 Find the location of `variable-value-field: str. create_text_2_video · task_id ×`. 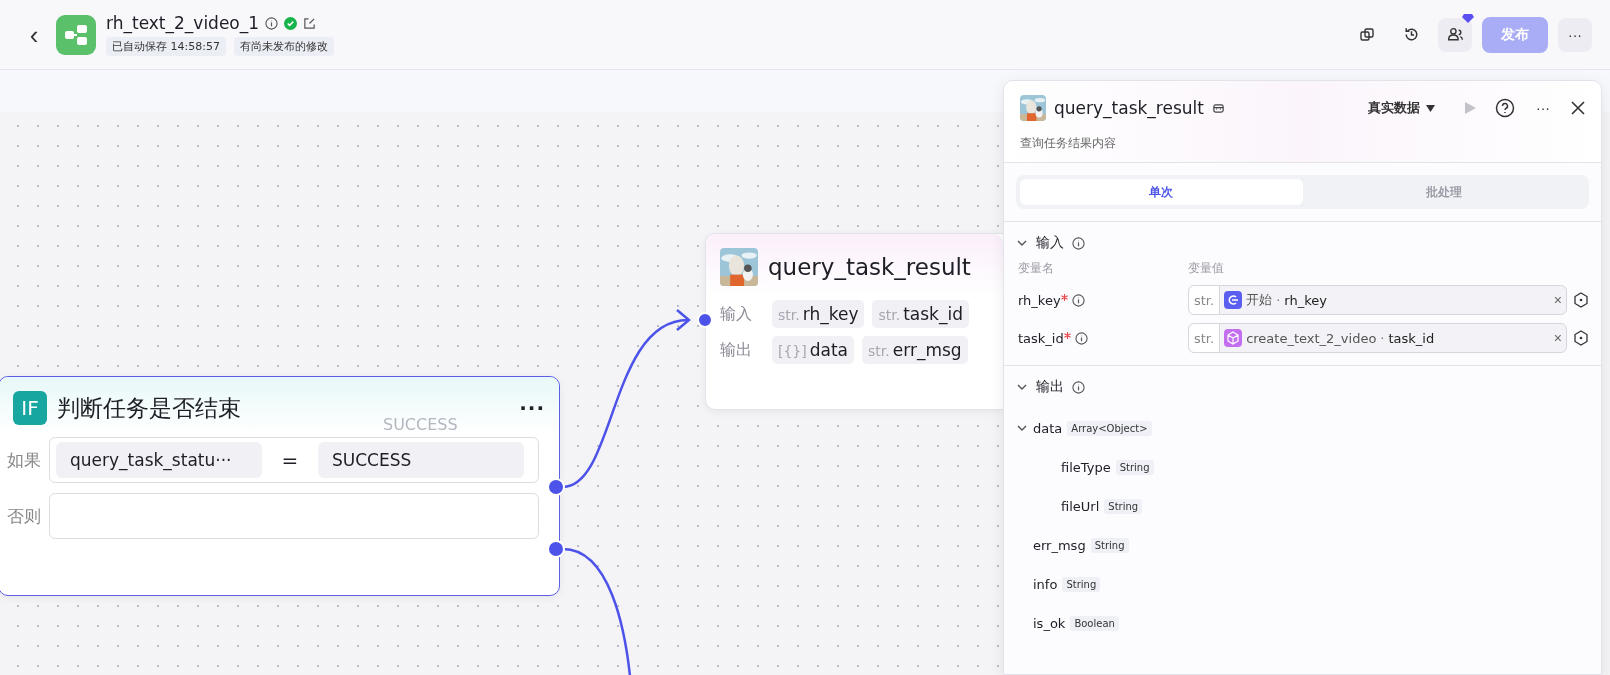

variable-value-field: str. create_text_2_video · task_id × is located at coordinates (1377, 338).